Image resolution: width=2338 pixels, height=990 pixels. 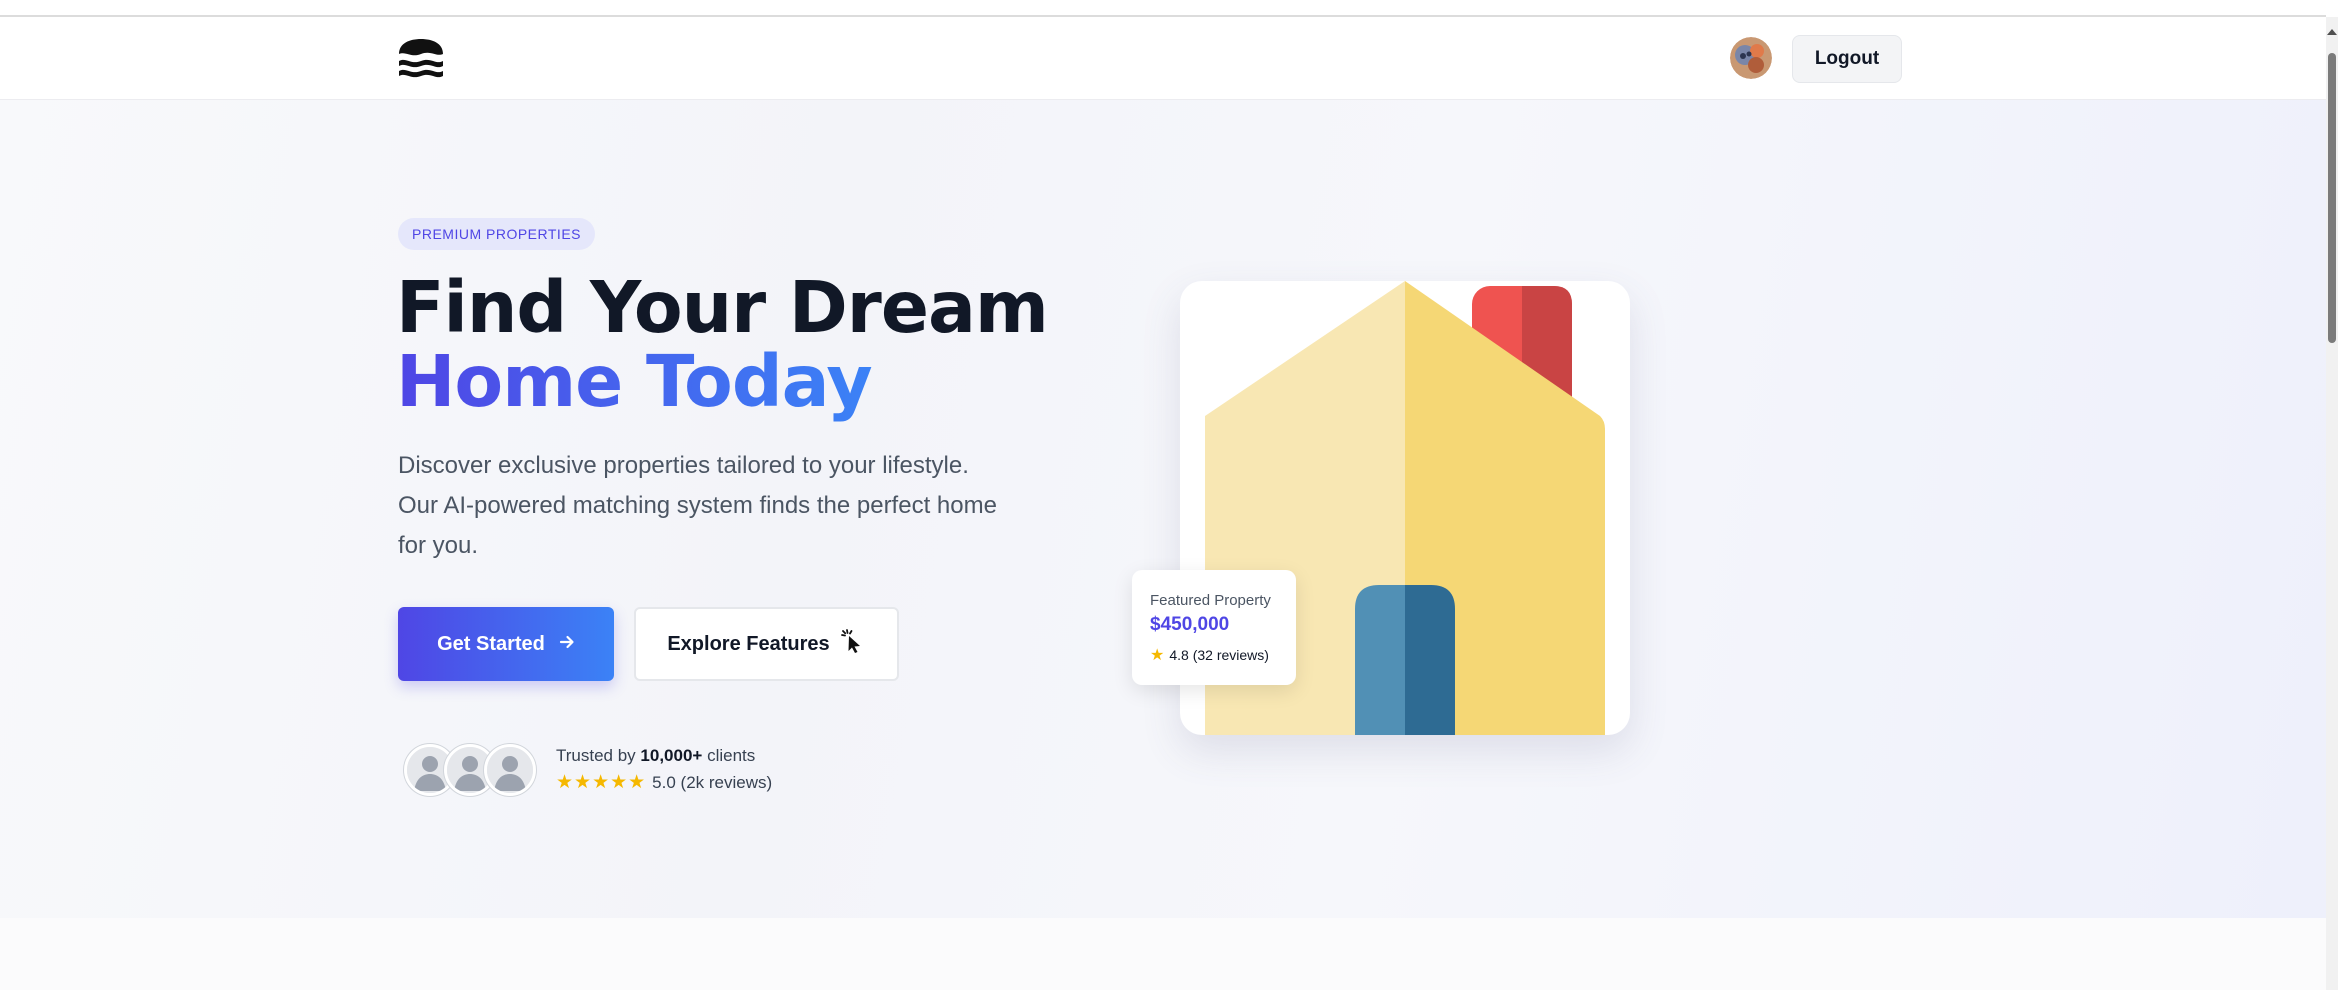 What do you see at coordinates (748, 643) in the screenshot?
I see `explore-features-label: Explore Features` at bounding box center [748, 643].